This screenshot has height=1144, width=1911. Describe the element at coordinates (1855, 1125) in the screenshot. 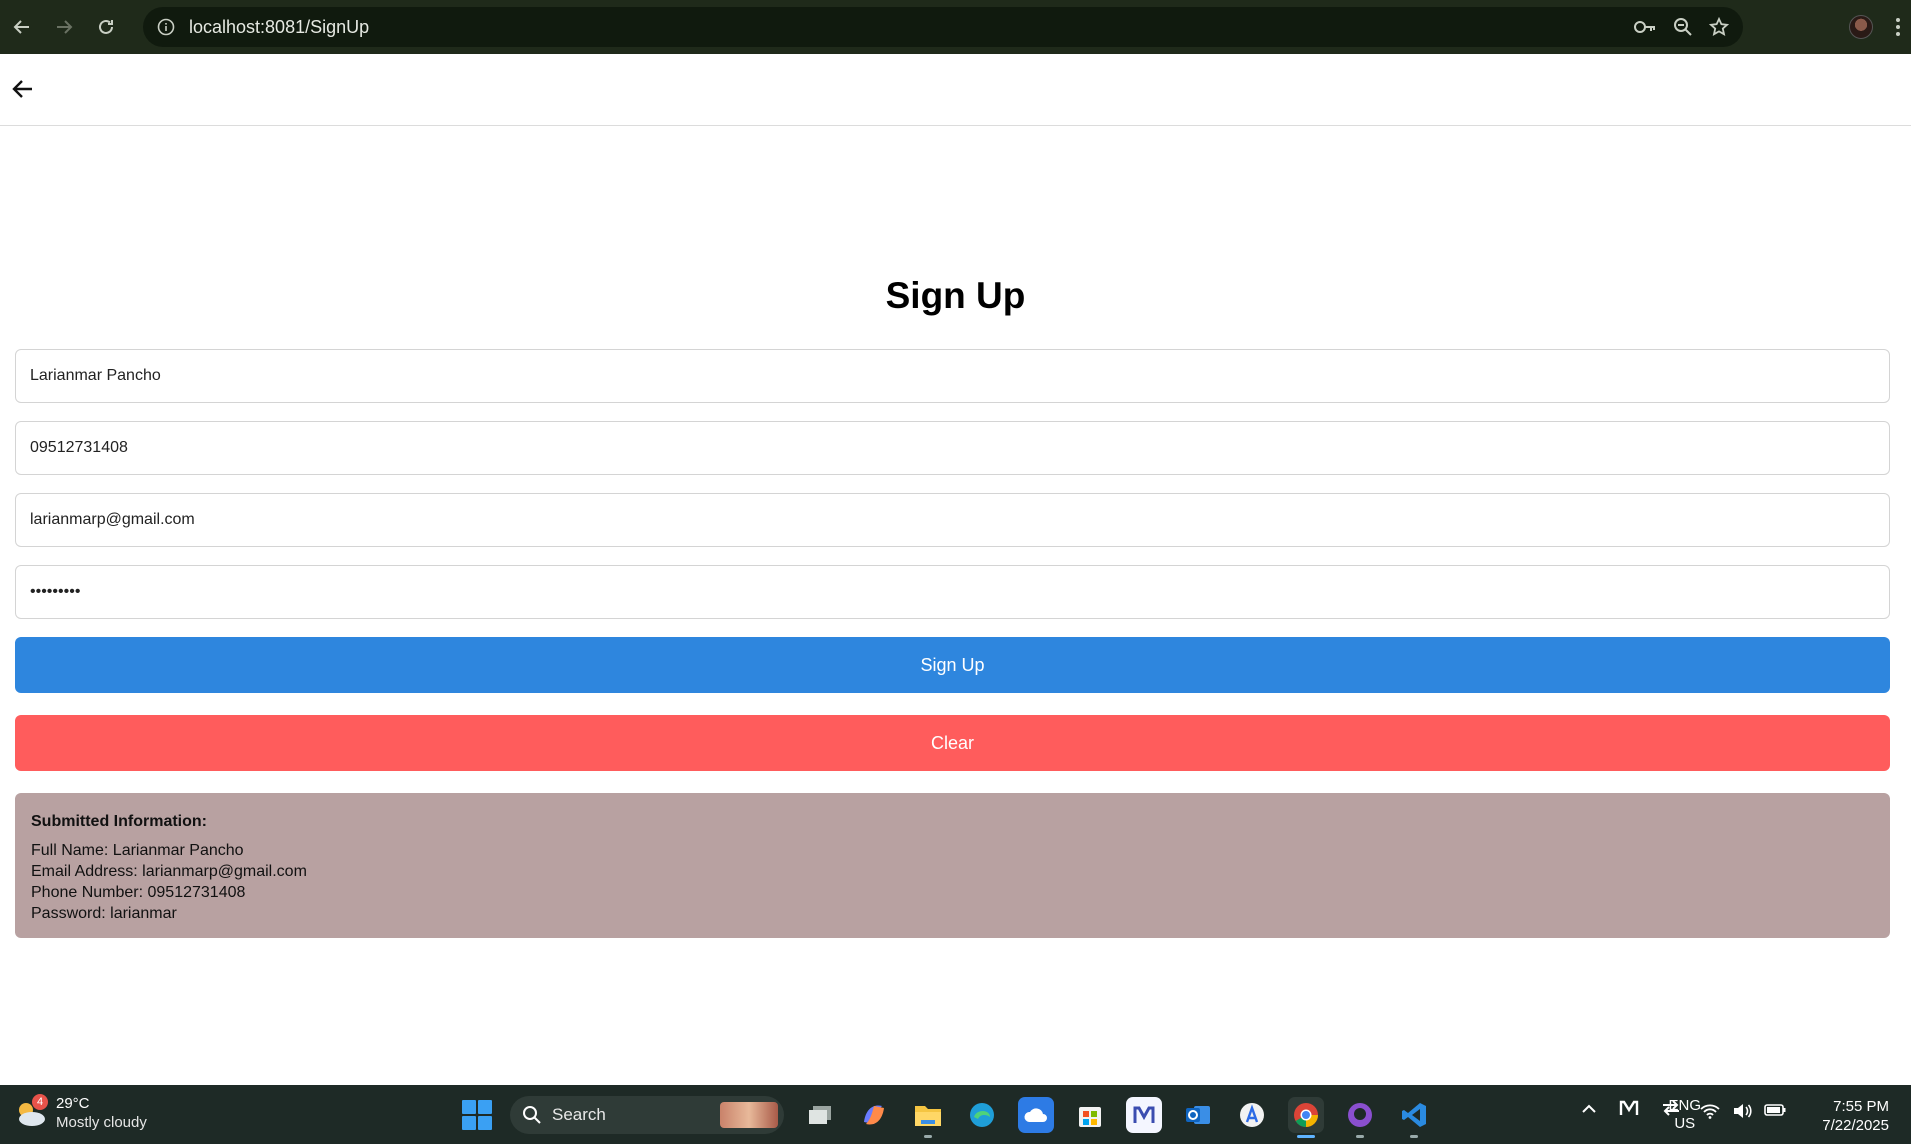

I see `clock-date: 7/22/2025` at that location.